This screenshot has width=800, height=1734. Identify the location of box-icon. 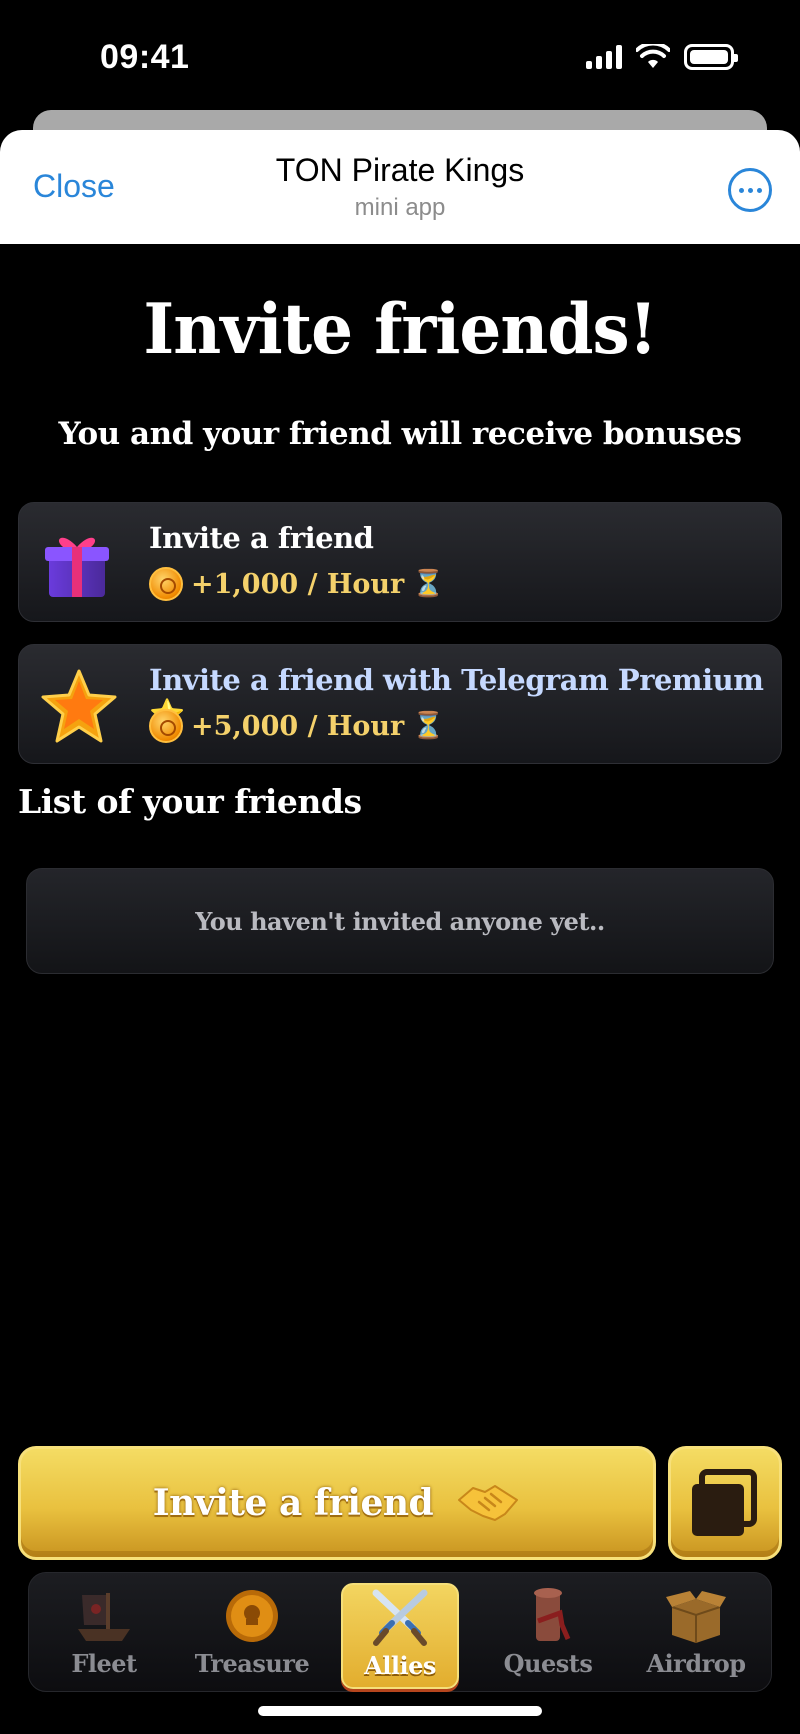
(696, 1617).